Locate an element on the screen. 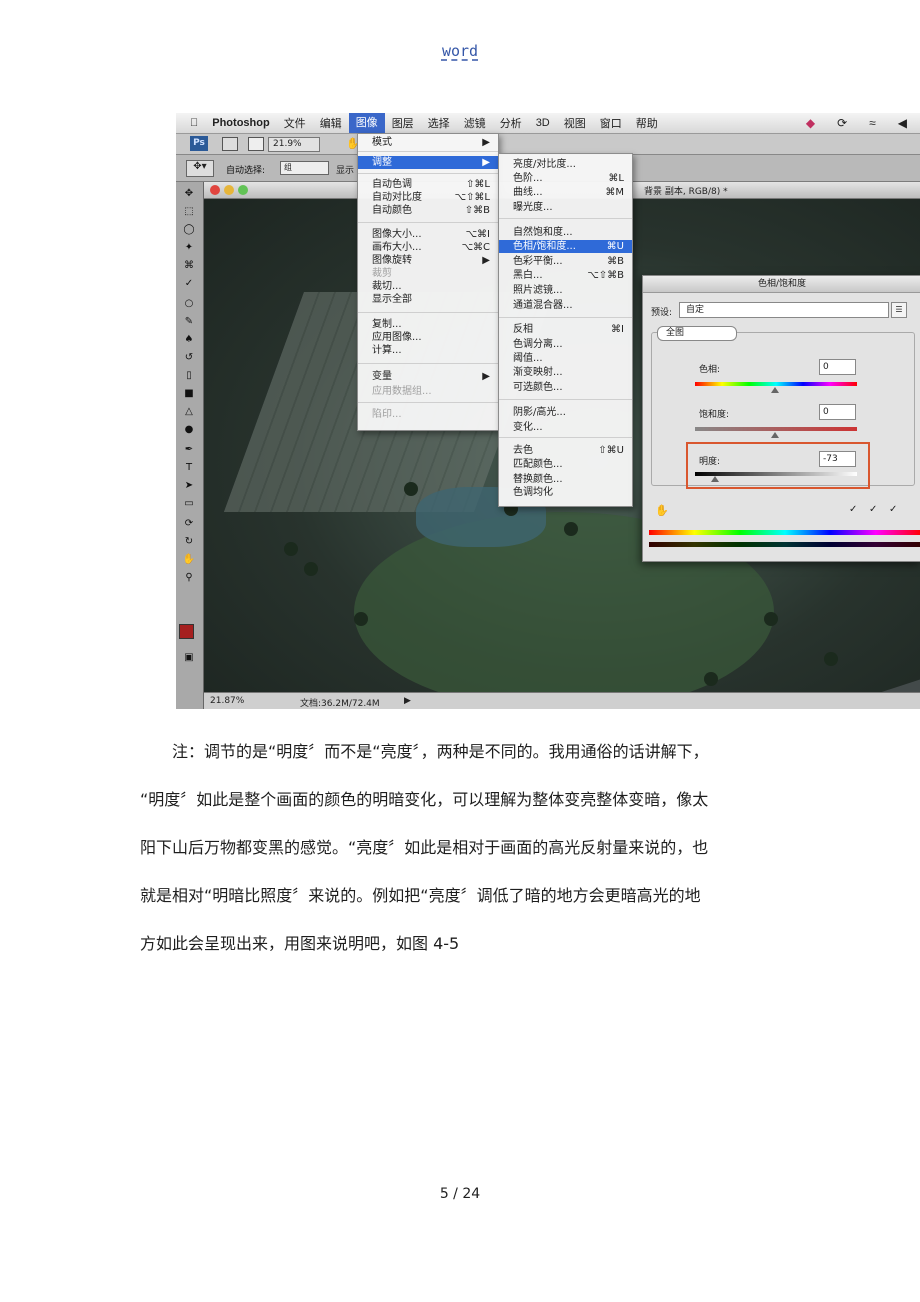 This screenshot has width=920, height=1302. menu-help: 帮助 is located at coordinates (647, 123).